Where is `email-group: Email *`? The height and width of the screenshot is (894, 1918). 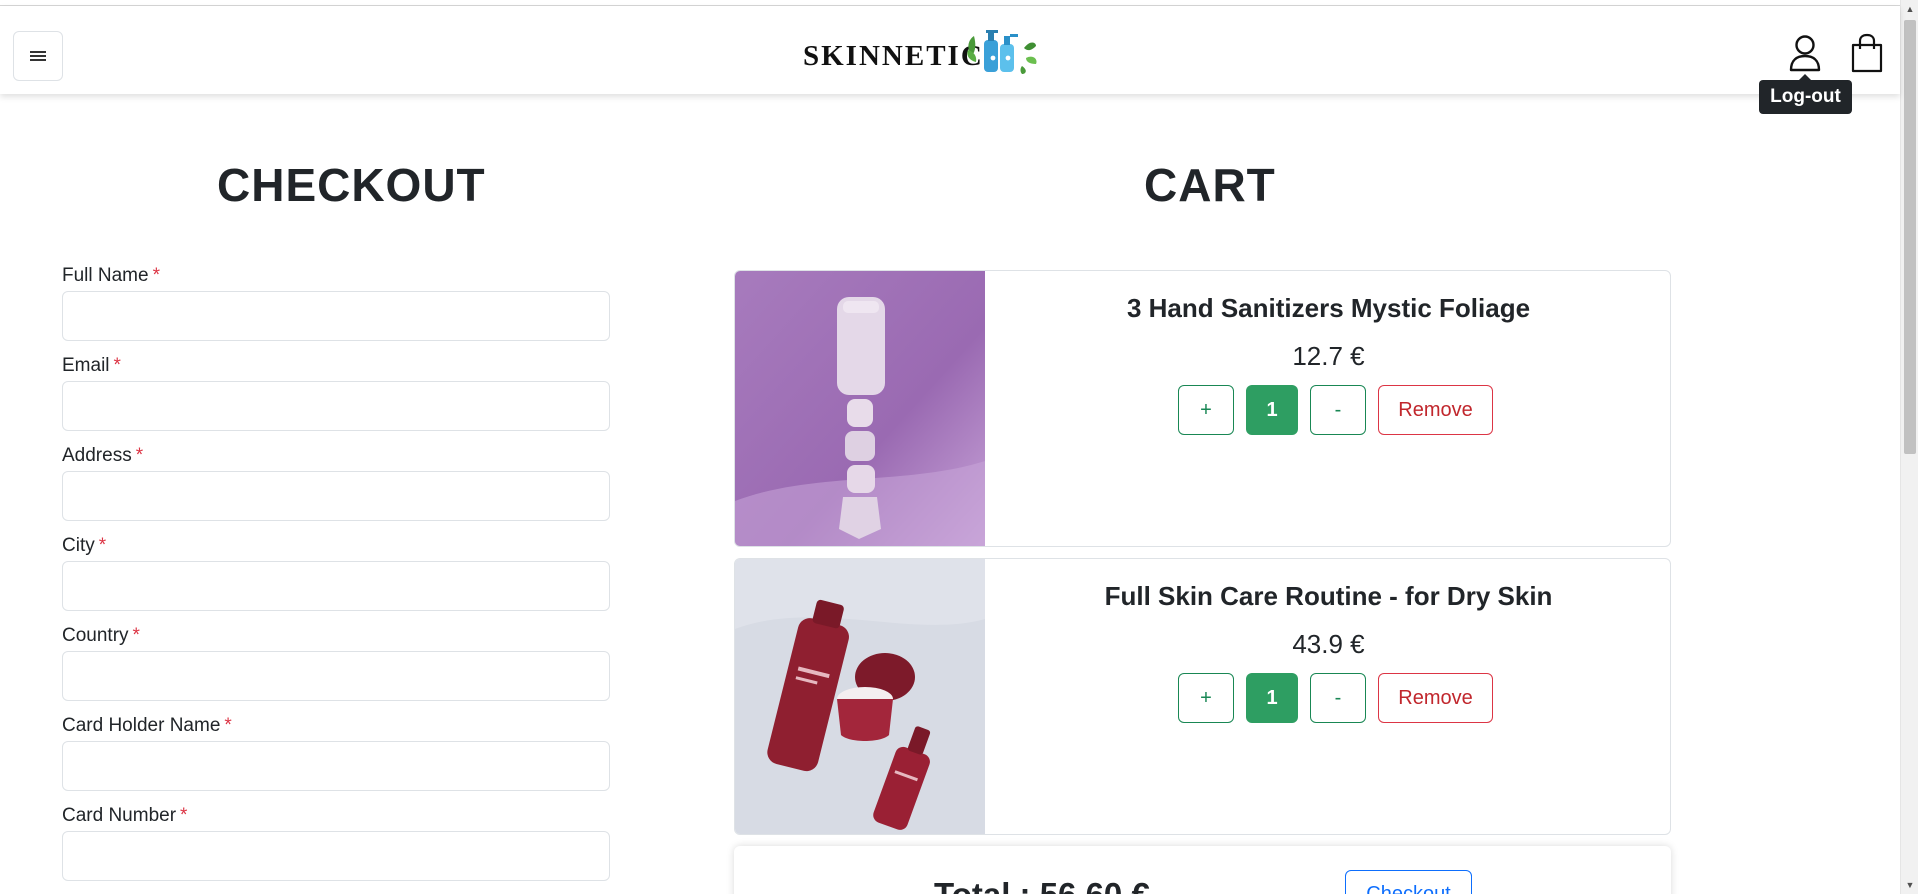
email-group: Email * is located at coordinates (336, 391).